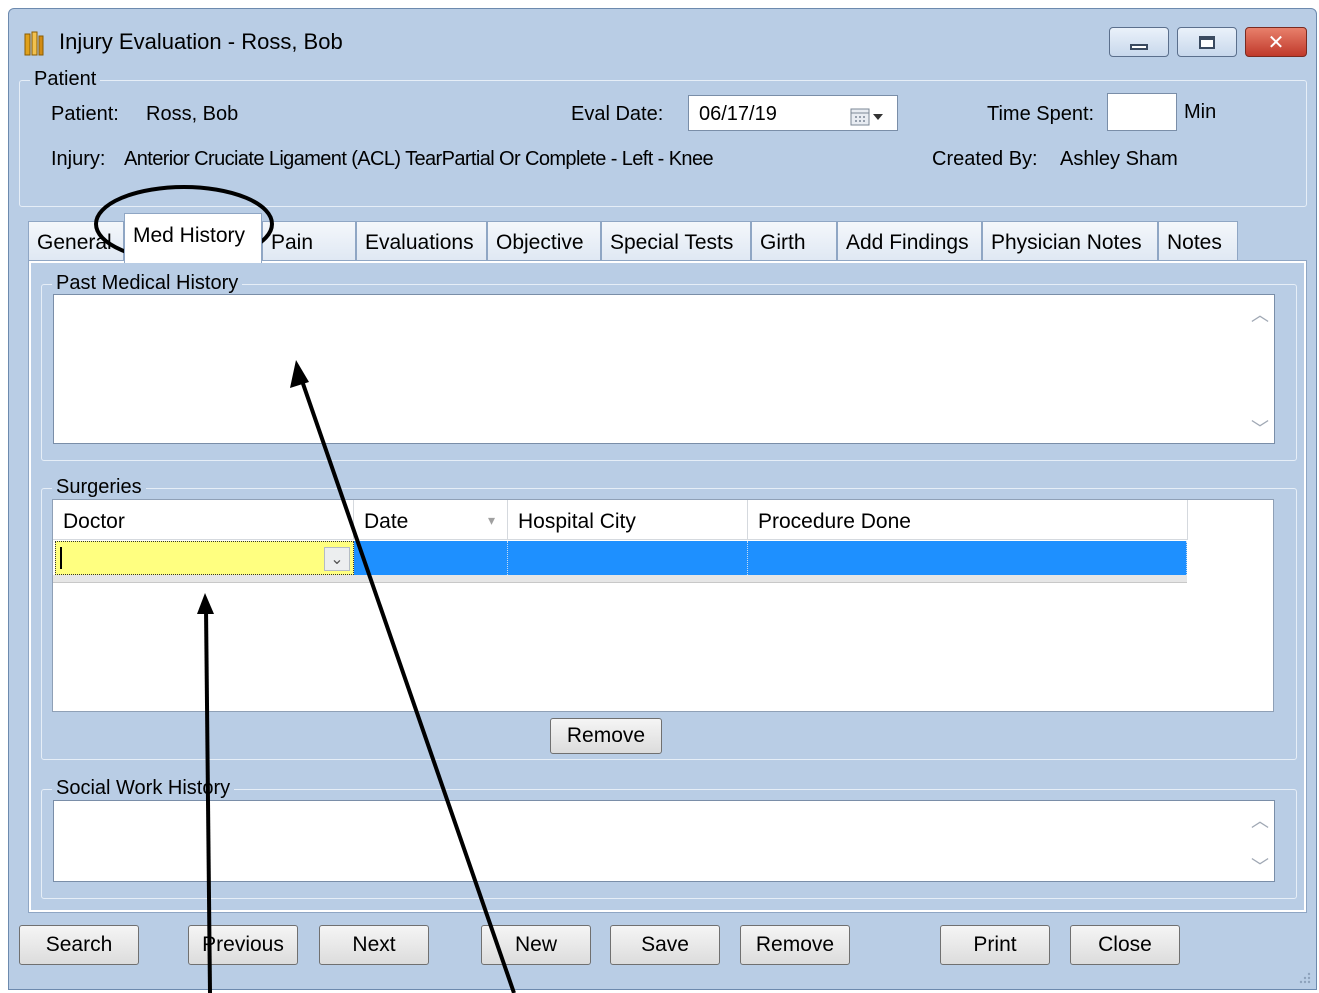  What do you see at coordinates (193, 238) in the screenshot?
I see `tab-med-history: Med History` at bounding box center [193, 238].